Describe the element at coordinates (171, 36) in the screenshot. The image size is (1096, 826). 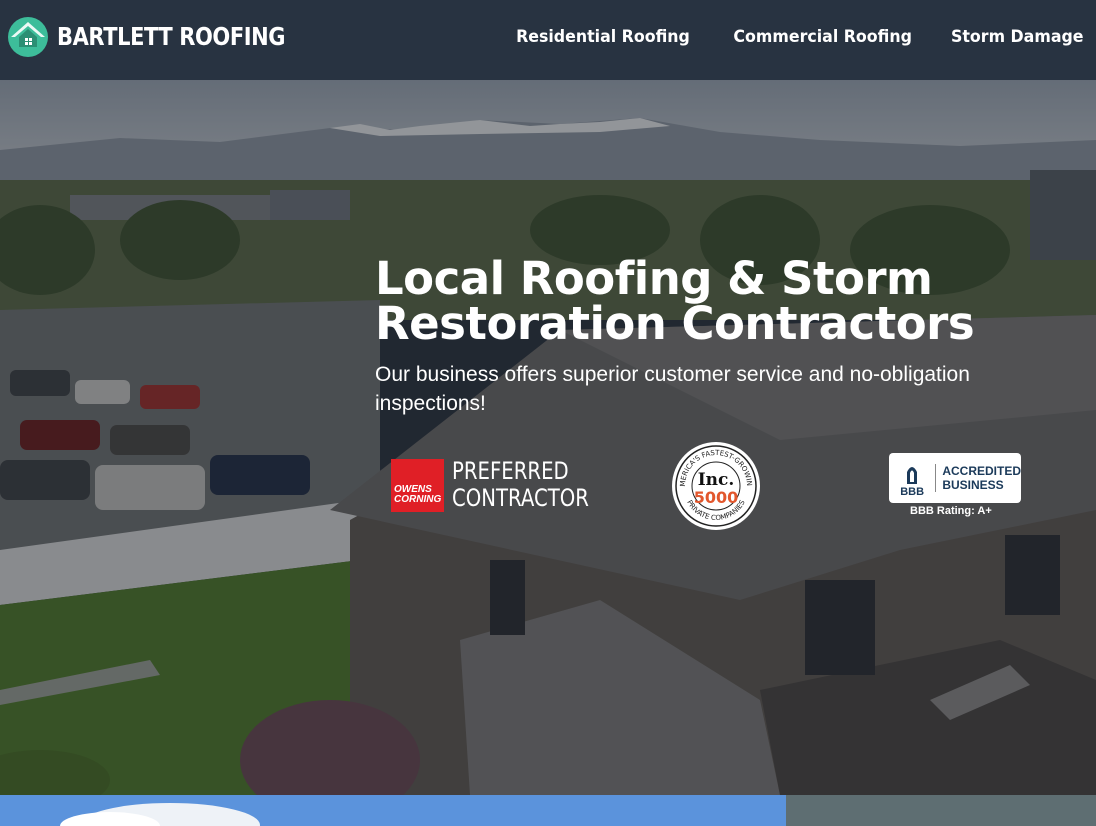
I see `brand-name: BARTLETT ROOFING` at that location.